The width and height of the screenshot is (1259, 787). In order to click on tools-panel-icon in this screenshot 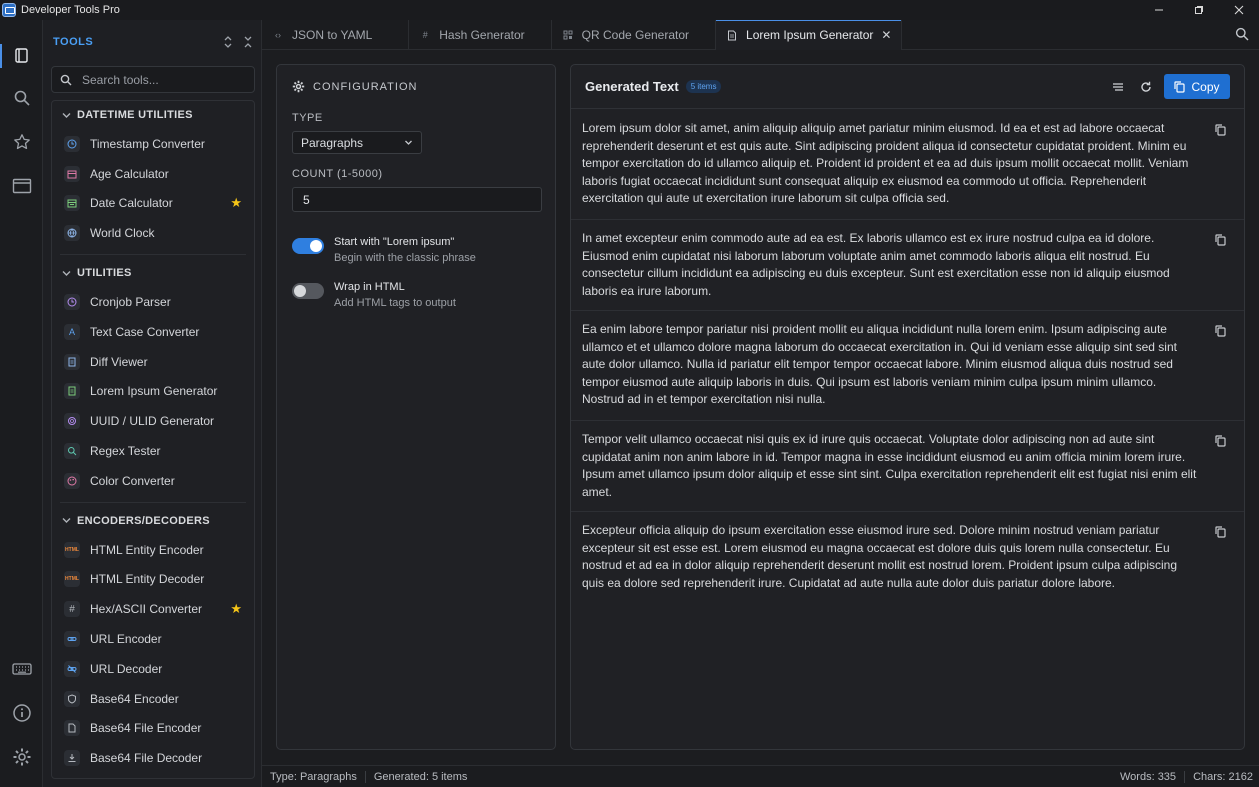, I will do `click(21, 56)`.